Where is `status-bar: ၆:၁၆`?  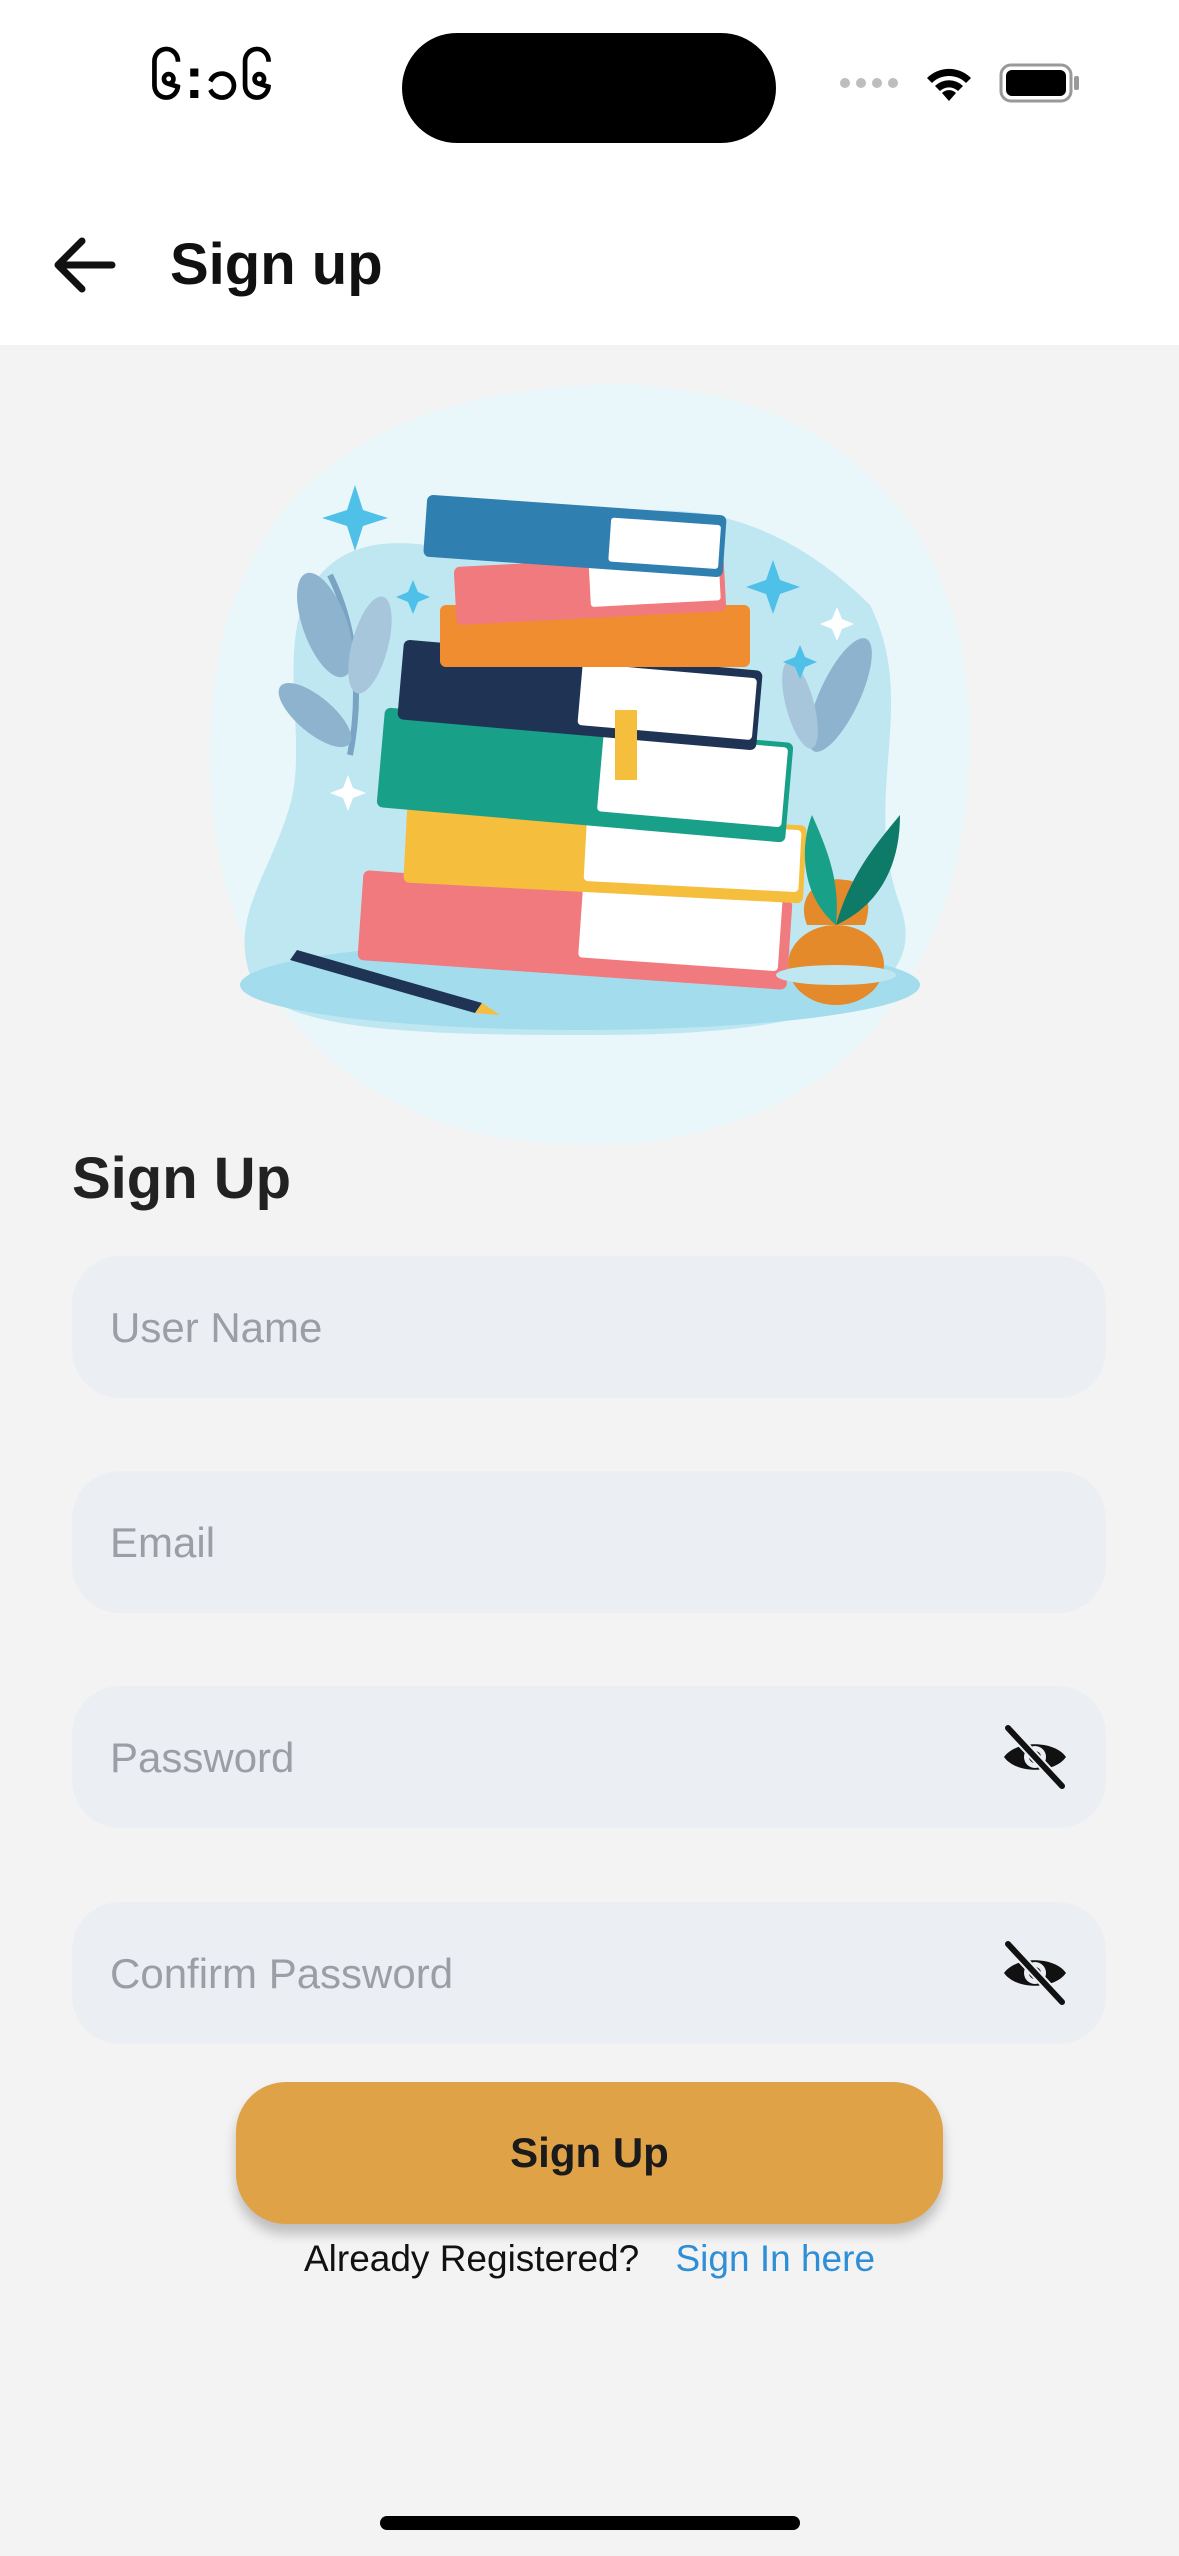 status-bar: ၆:၁၆ is located at coordinates (589, 90).